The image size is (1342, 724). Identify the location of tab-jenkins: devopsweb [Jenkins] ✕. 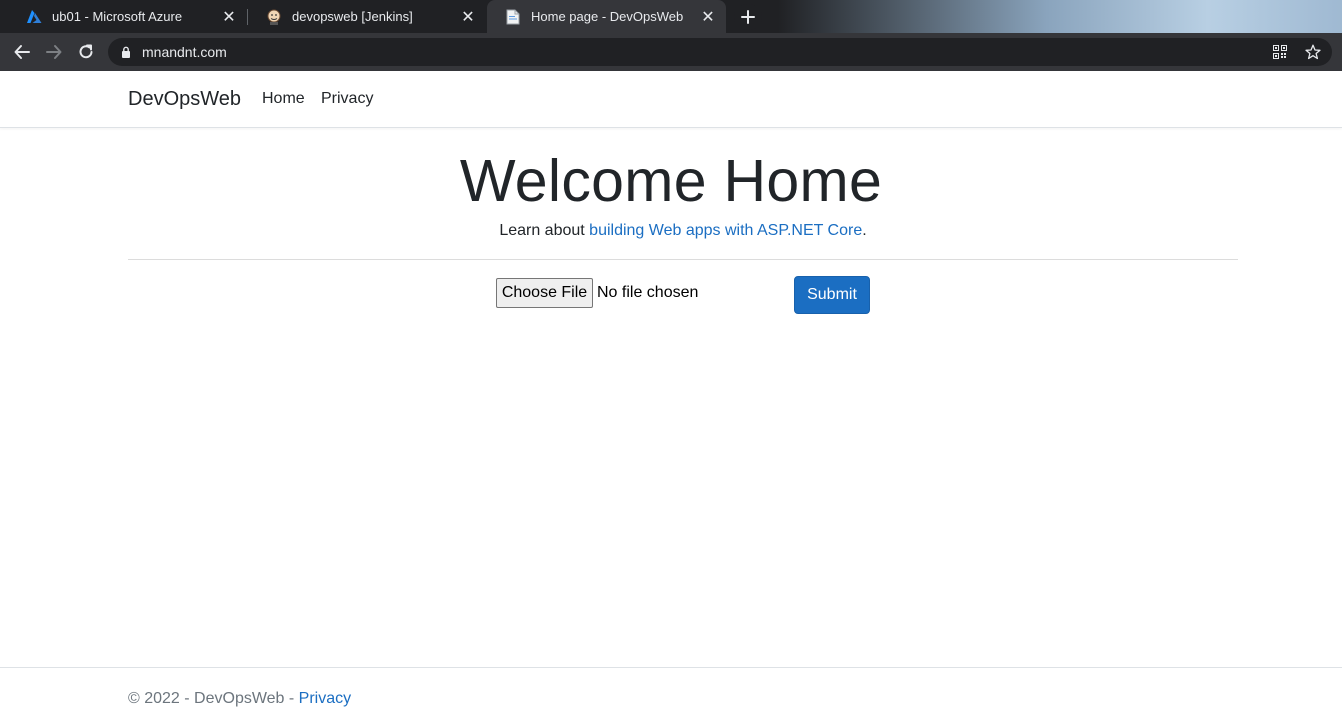
(367, 16).